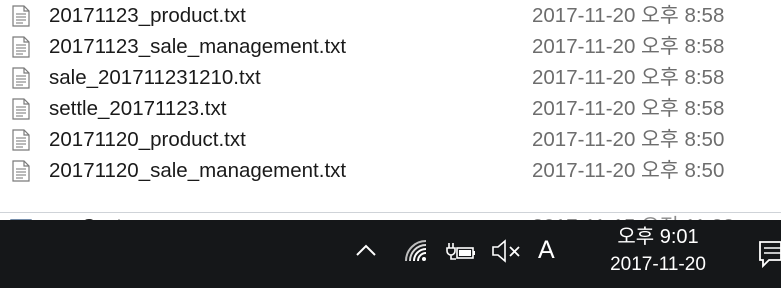  What do you see at coordinates (461, 251) in the screenshot?
I see `battery-icon` at bounding box center [461, 251].